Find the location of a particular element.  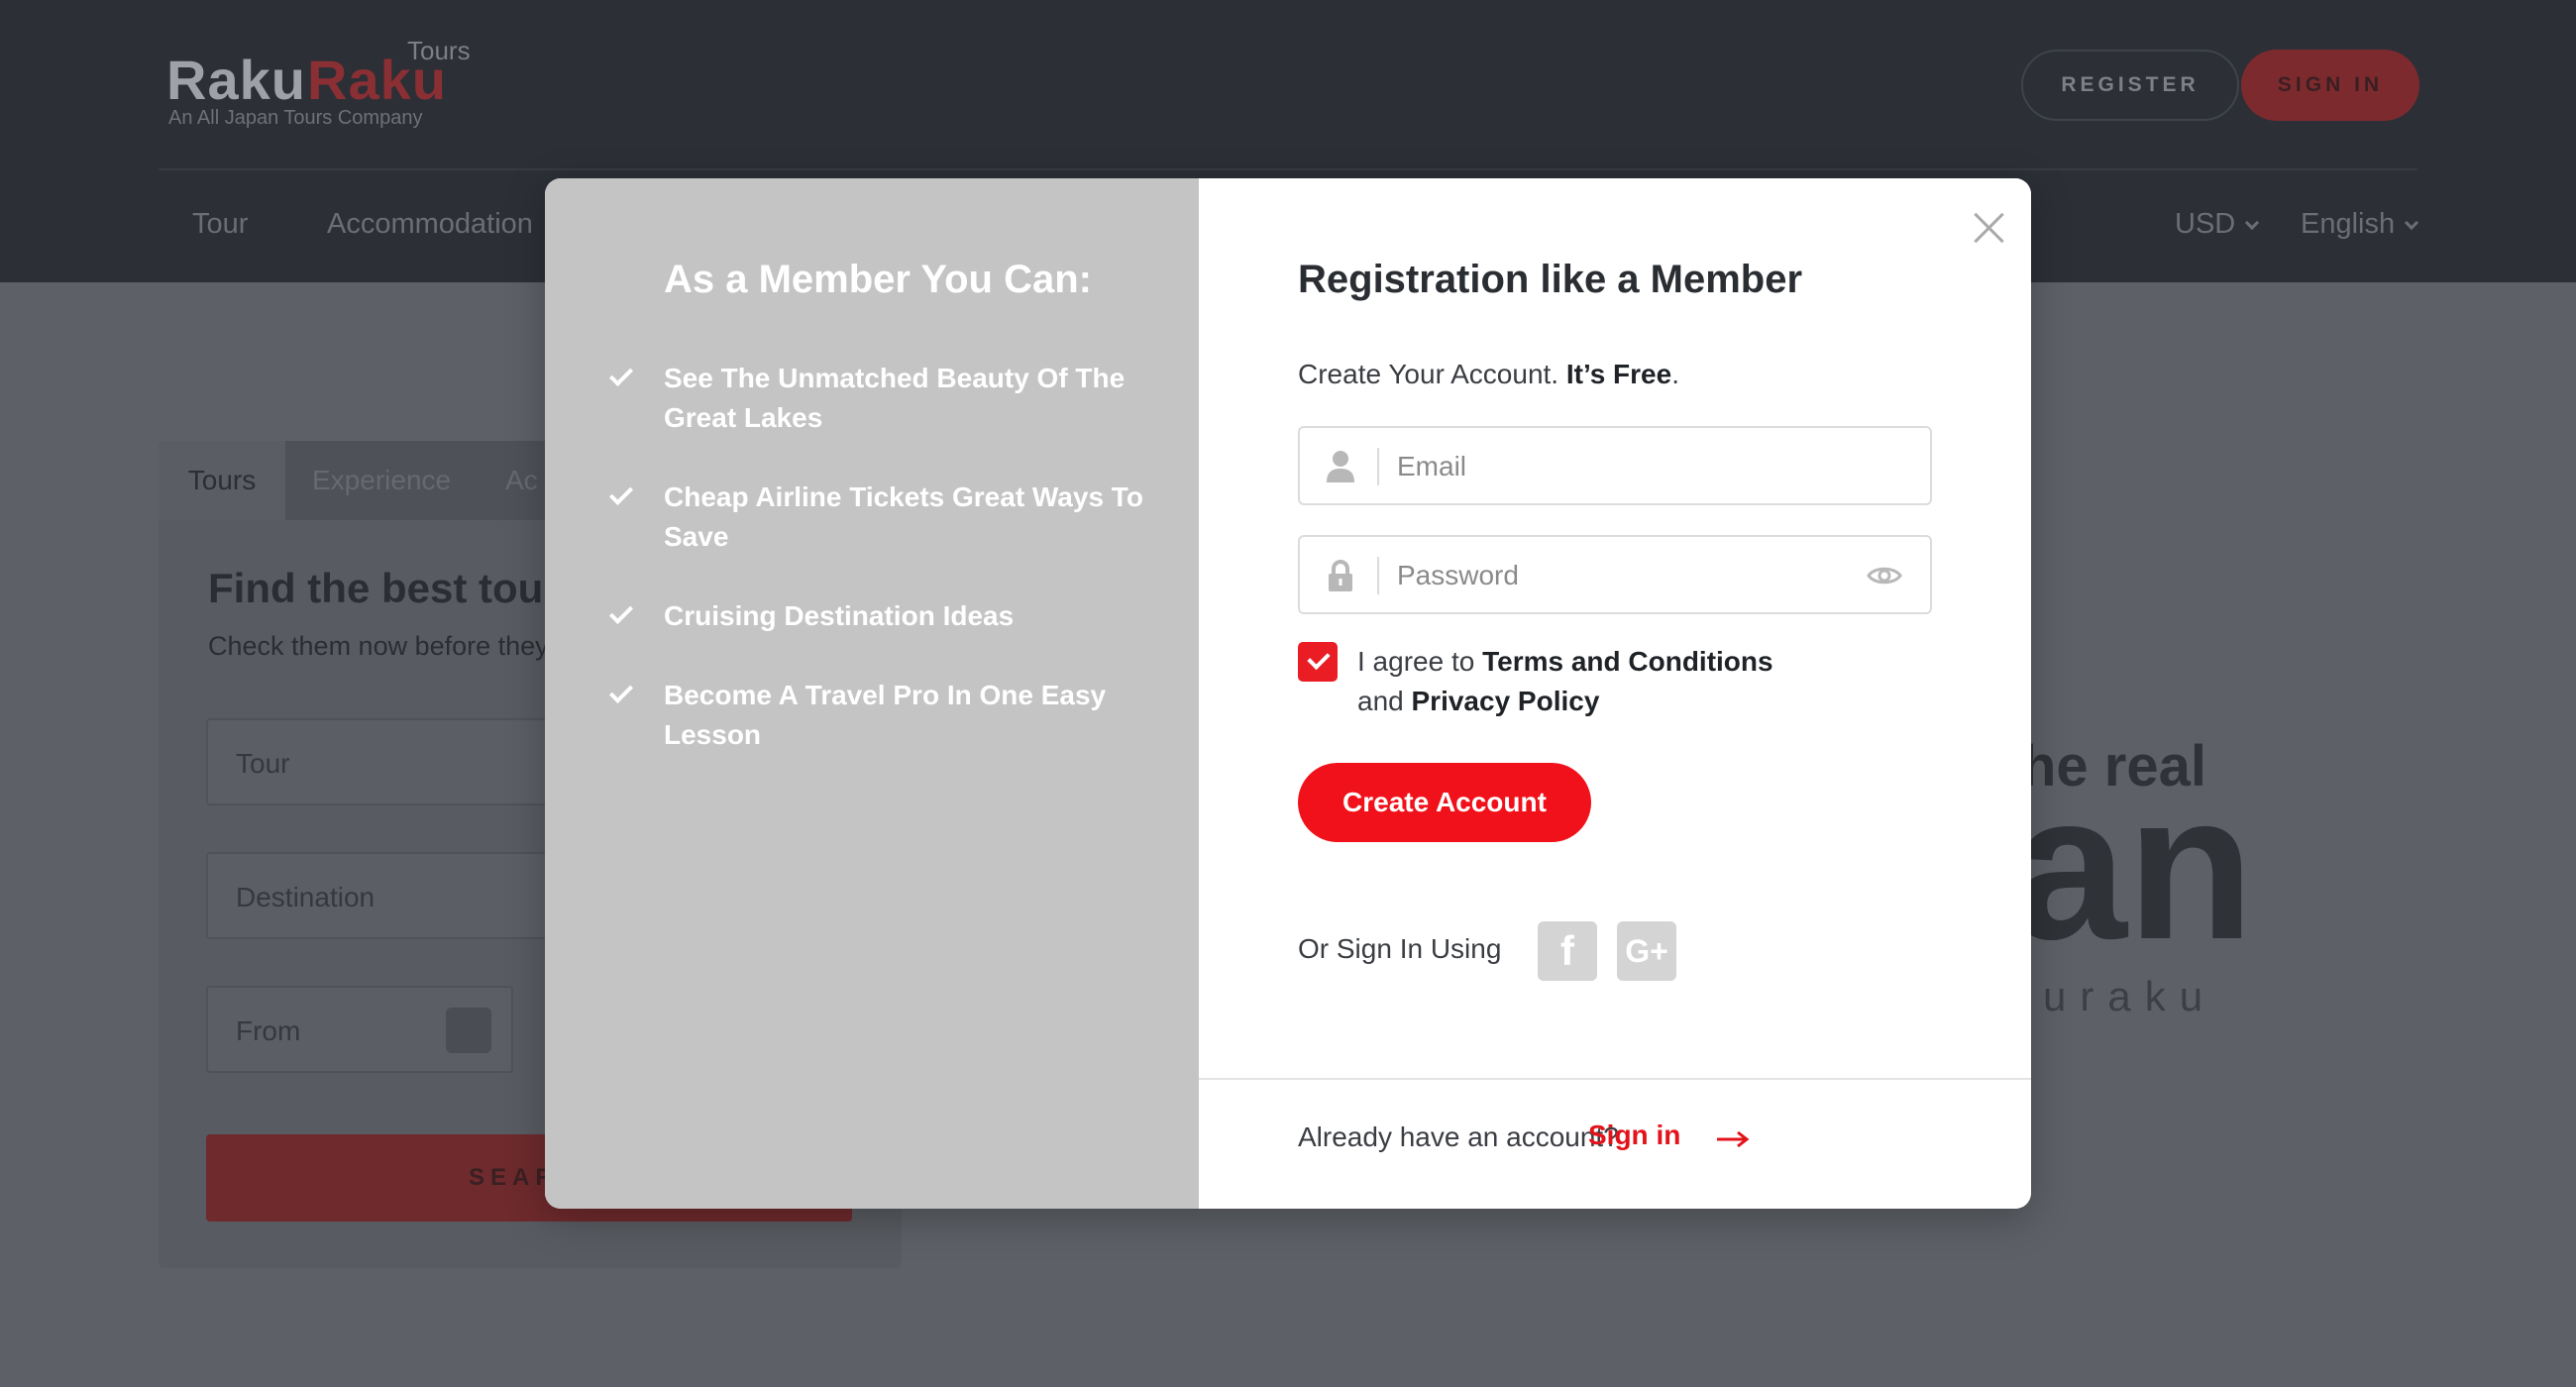

email-field is located at coordinates (1625, 466).